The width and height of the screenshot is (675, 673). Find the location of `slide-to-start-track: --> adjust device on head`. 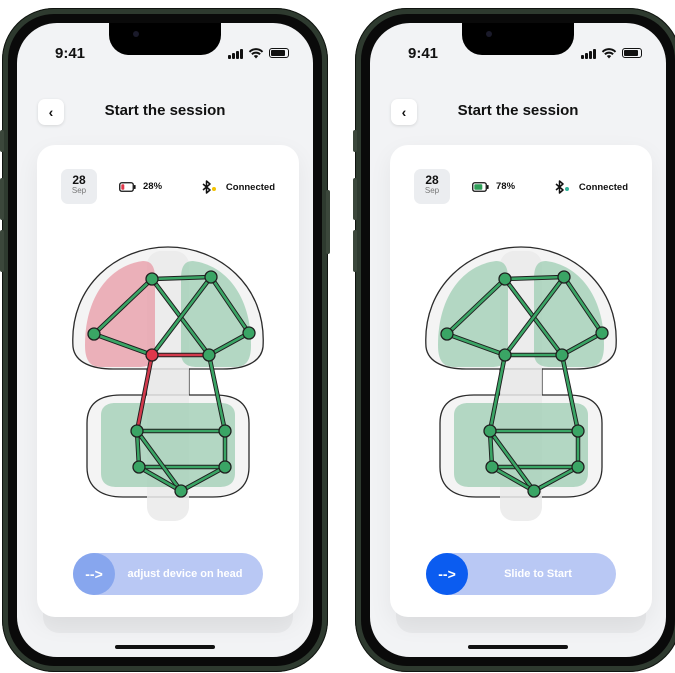

slide-to-start-track: --> adjust device on head is located at coordinates (168, 574).